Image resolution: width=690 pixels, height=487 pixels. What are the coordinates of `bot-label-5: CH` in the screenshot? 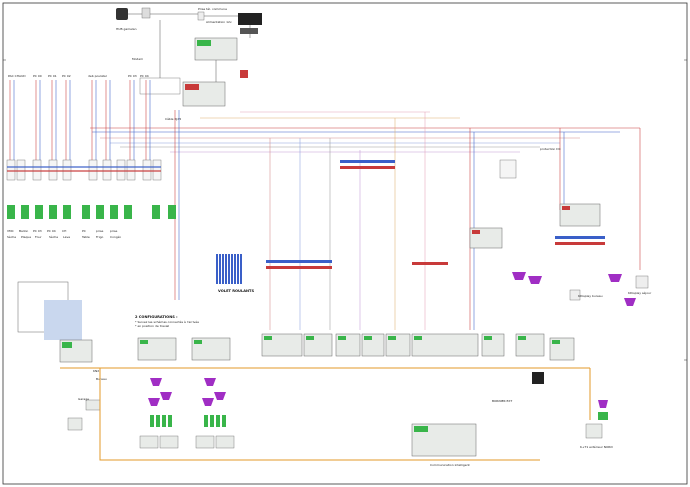 It's located at (64, 231).